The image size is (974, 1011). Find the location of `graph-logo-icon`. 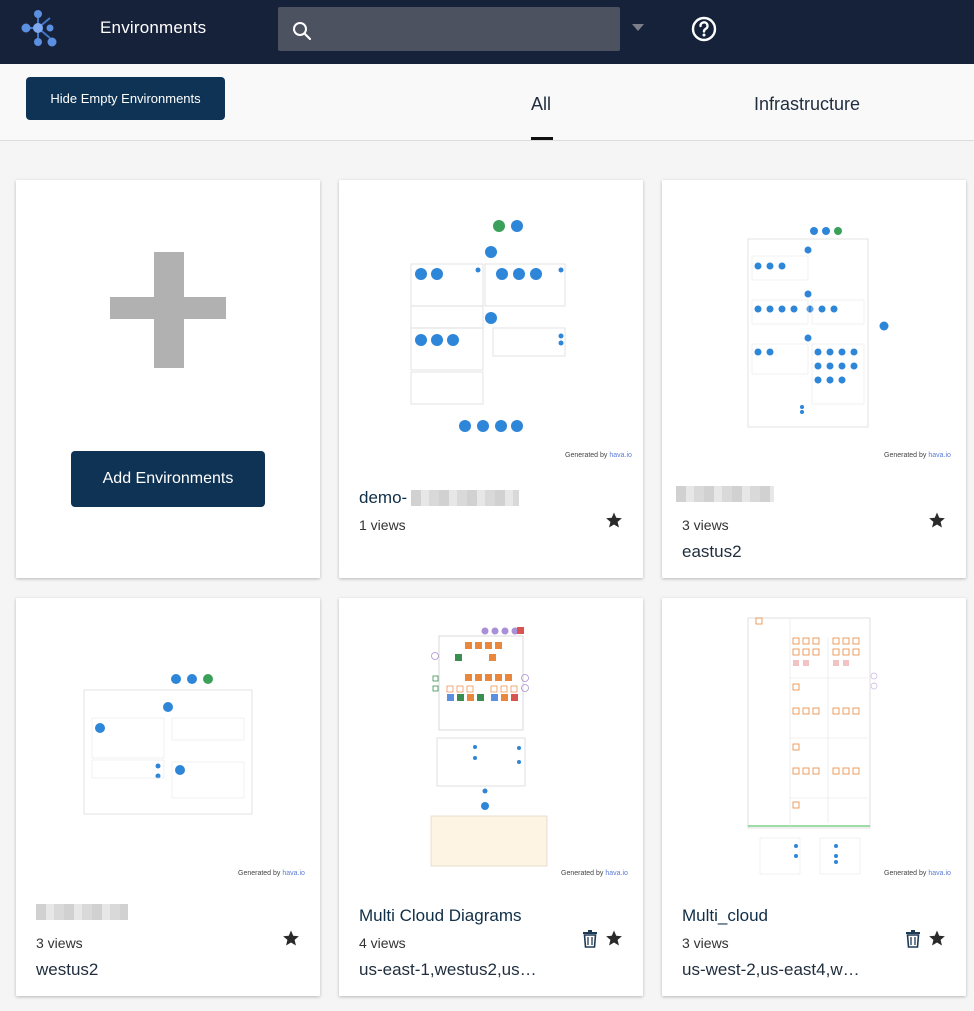

graph-logo-icon is located at coordinates (38, 28).